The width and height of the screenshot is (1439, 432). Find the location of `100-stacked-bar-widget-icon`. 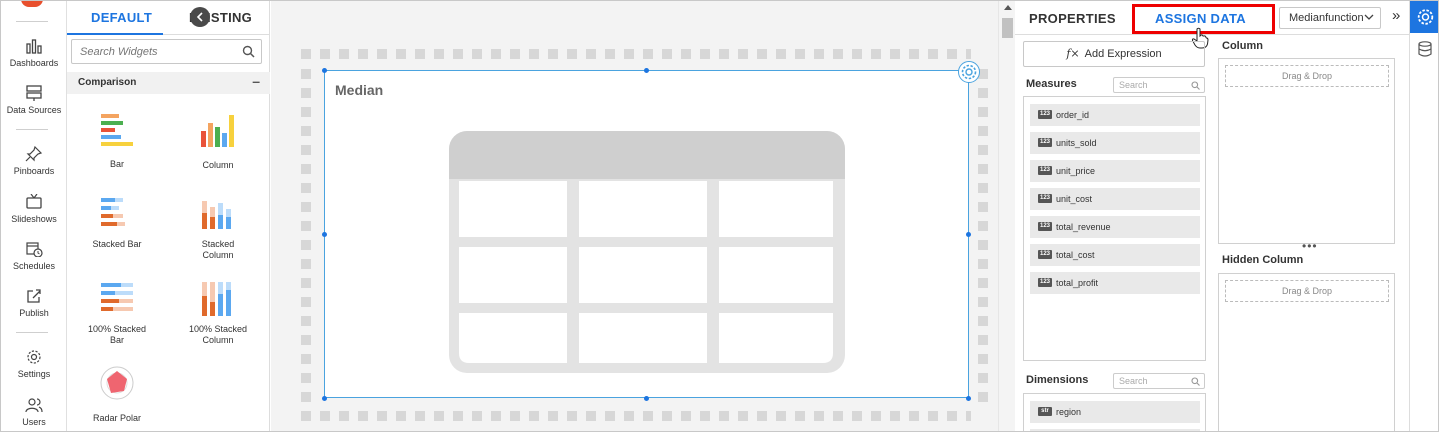

100-stacked-bar-widget-icon is located at coordinates (117, 300).